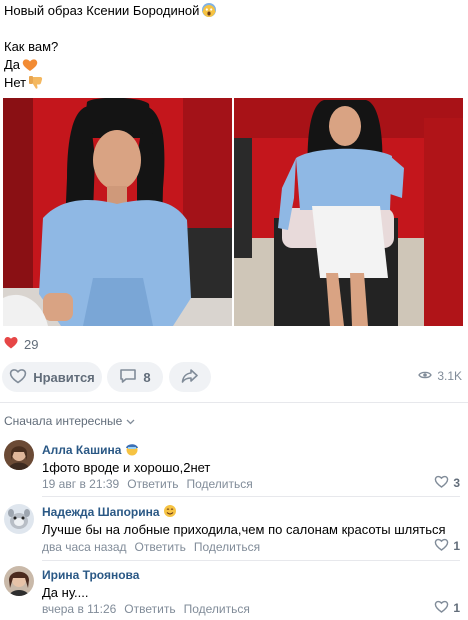  I want to click on post-line-question: Как вам?, so click(31, 46).